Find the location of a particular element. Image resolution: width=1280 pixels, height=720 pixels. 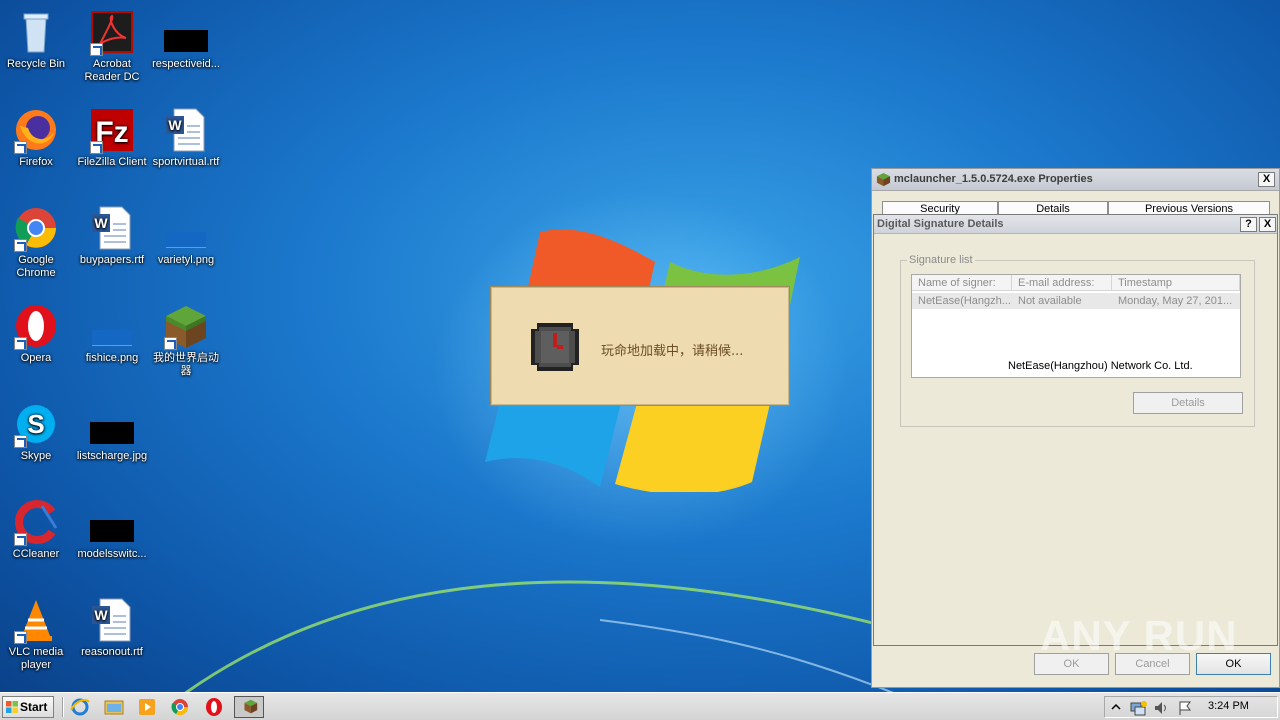

column-header-name: Name of signer: is located at coordinates (962, 283).